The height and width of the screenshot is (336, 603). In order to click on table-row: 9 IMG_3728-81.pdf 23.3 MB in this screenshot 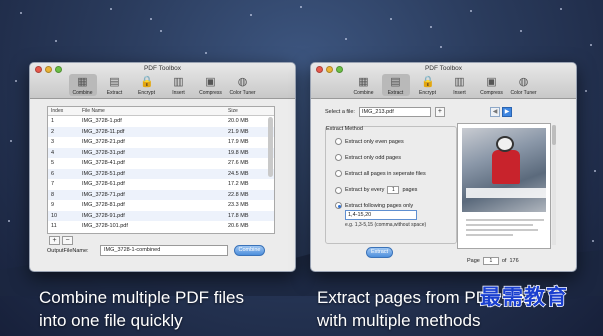, I will do `click(161, 205)`.